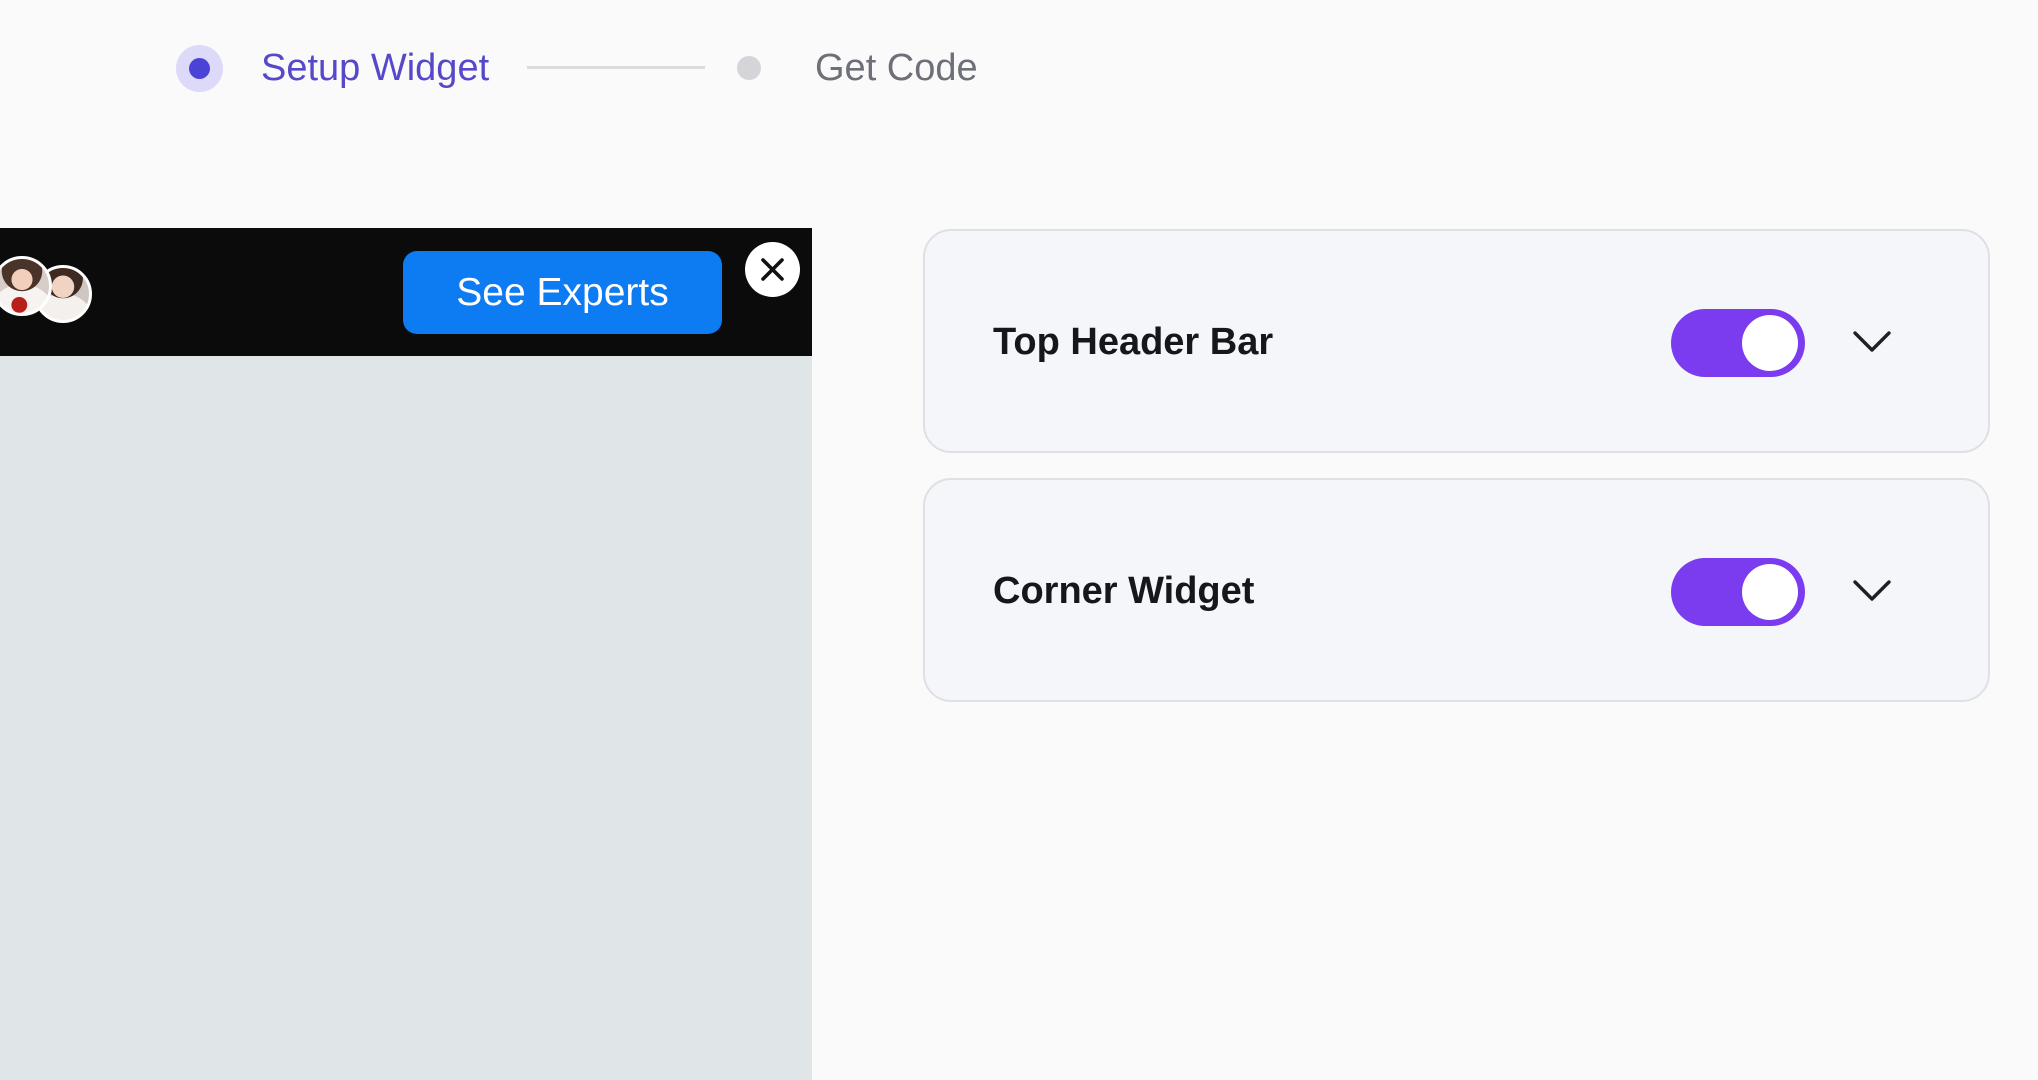  I want to click on card-title: Top Header Bar, so click(1133, 342).